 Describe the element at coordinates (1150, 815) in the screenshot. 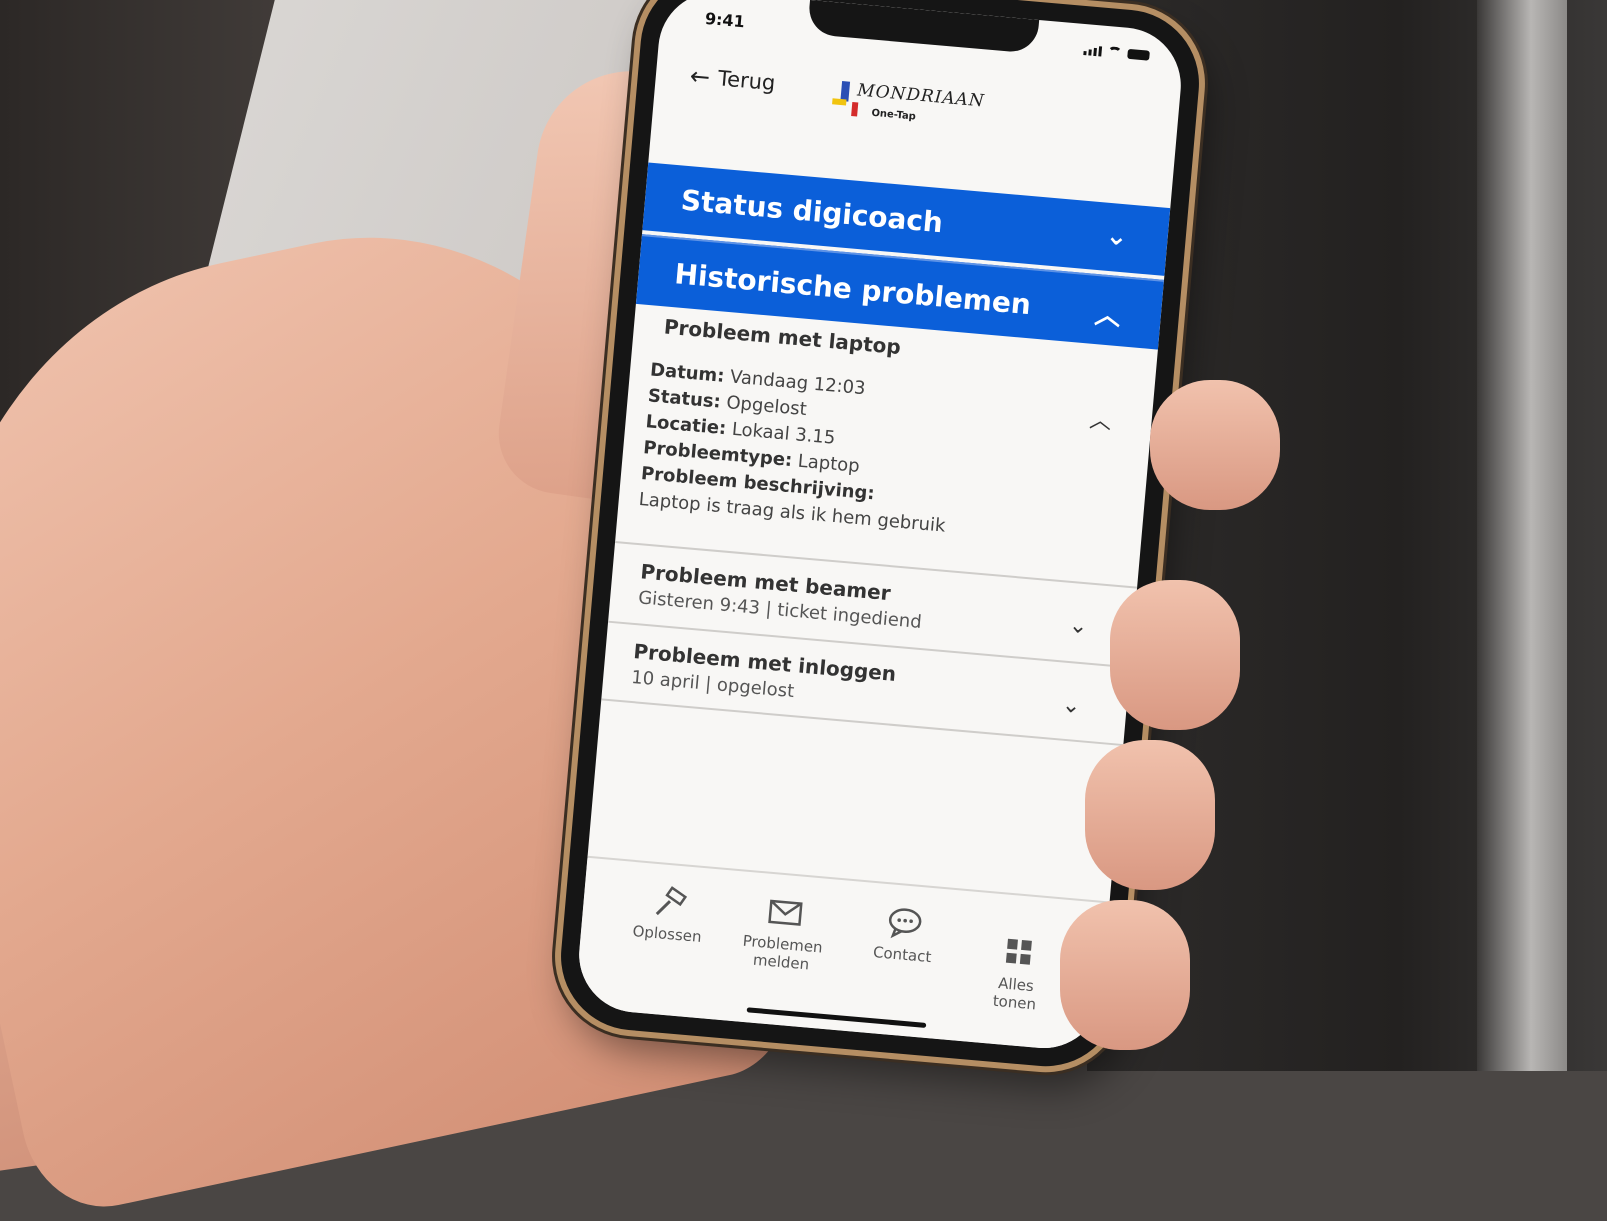

I see `finger-ring` at that location.